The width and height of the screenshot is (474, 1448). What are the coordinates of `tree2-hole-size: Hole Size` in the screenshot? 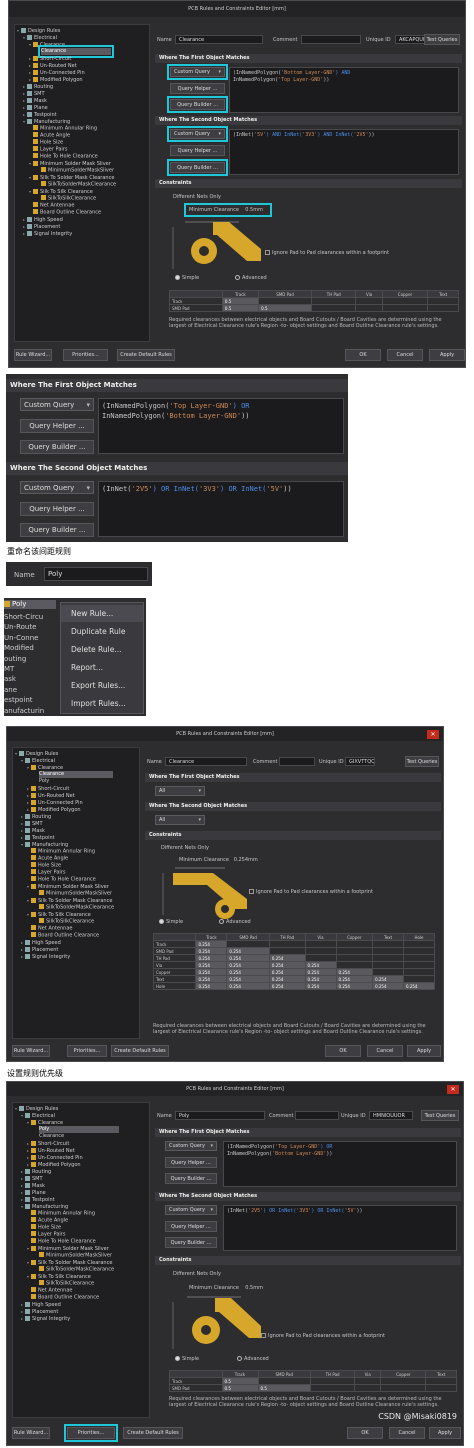 It's located at (44, 865).